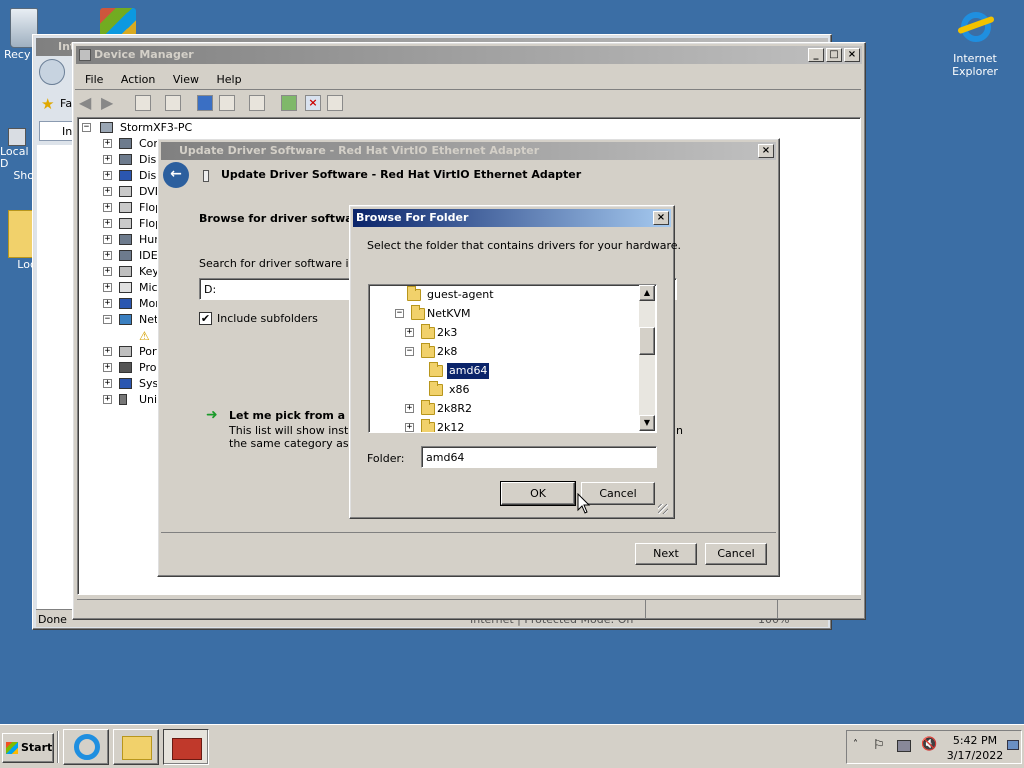 The height and width of the screenshot is (768, 1024). What do you see at coordinates (94, 79) in the screenshot?
I see `menu-file: File` at bounding box center [94, 79].